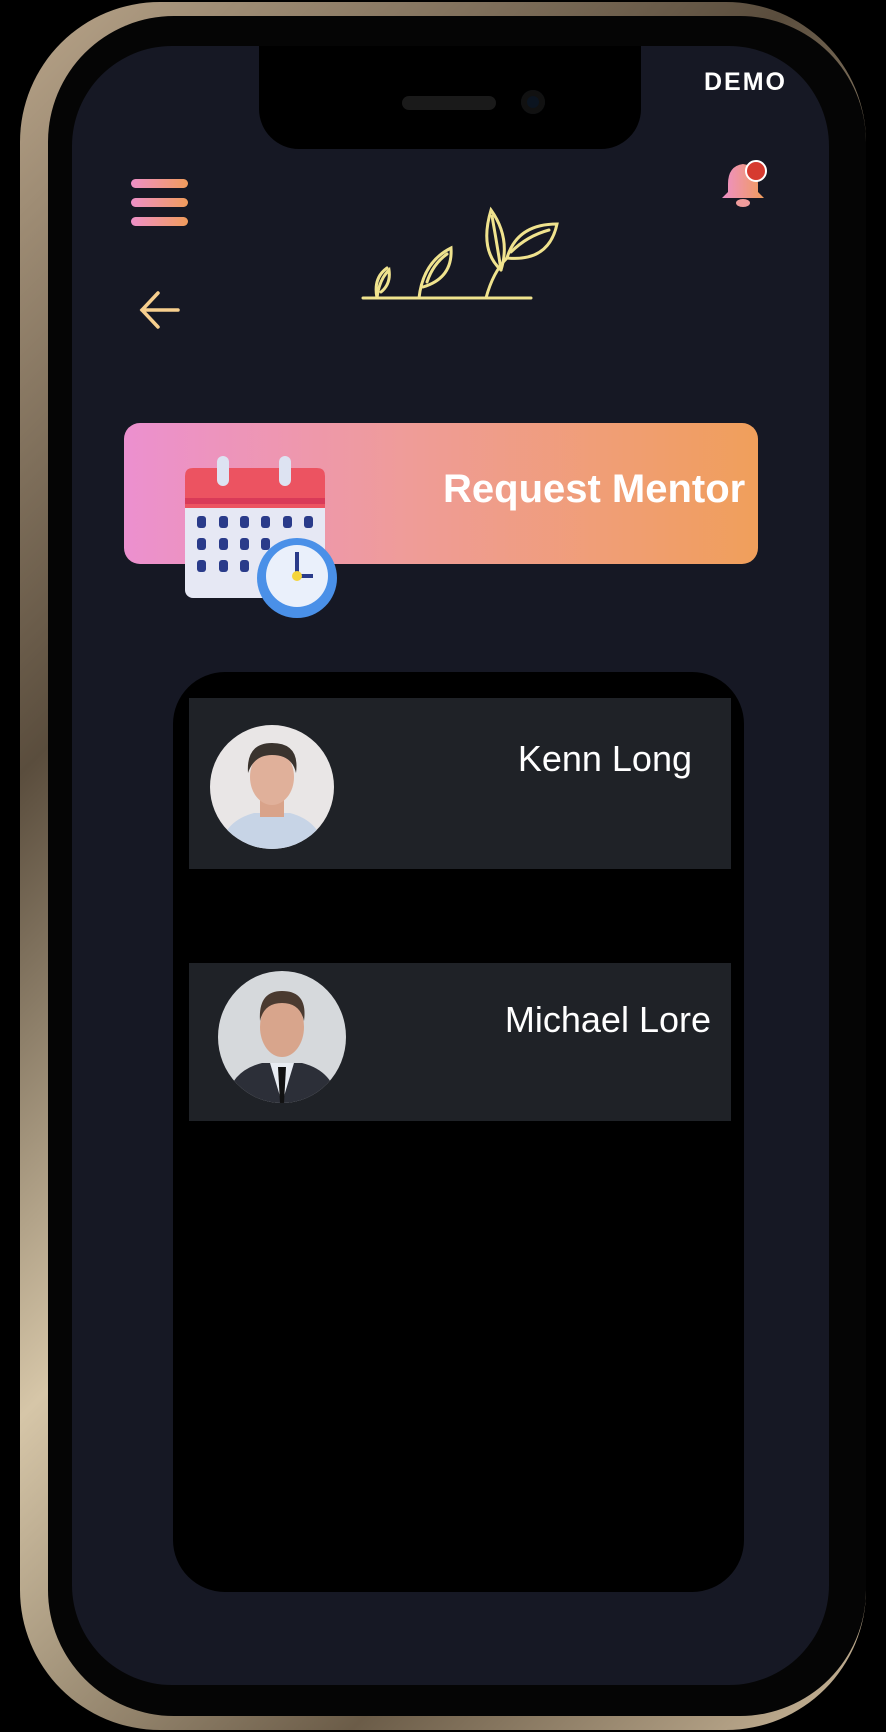  Describe the element at coordinates (460, 1042) in the screenshot. I see `mentor-row: Michael Lore` at that location.